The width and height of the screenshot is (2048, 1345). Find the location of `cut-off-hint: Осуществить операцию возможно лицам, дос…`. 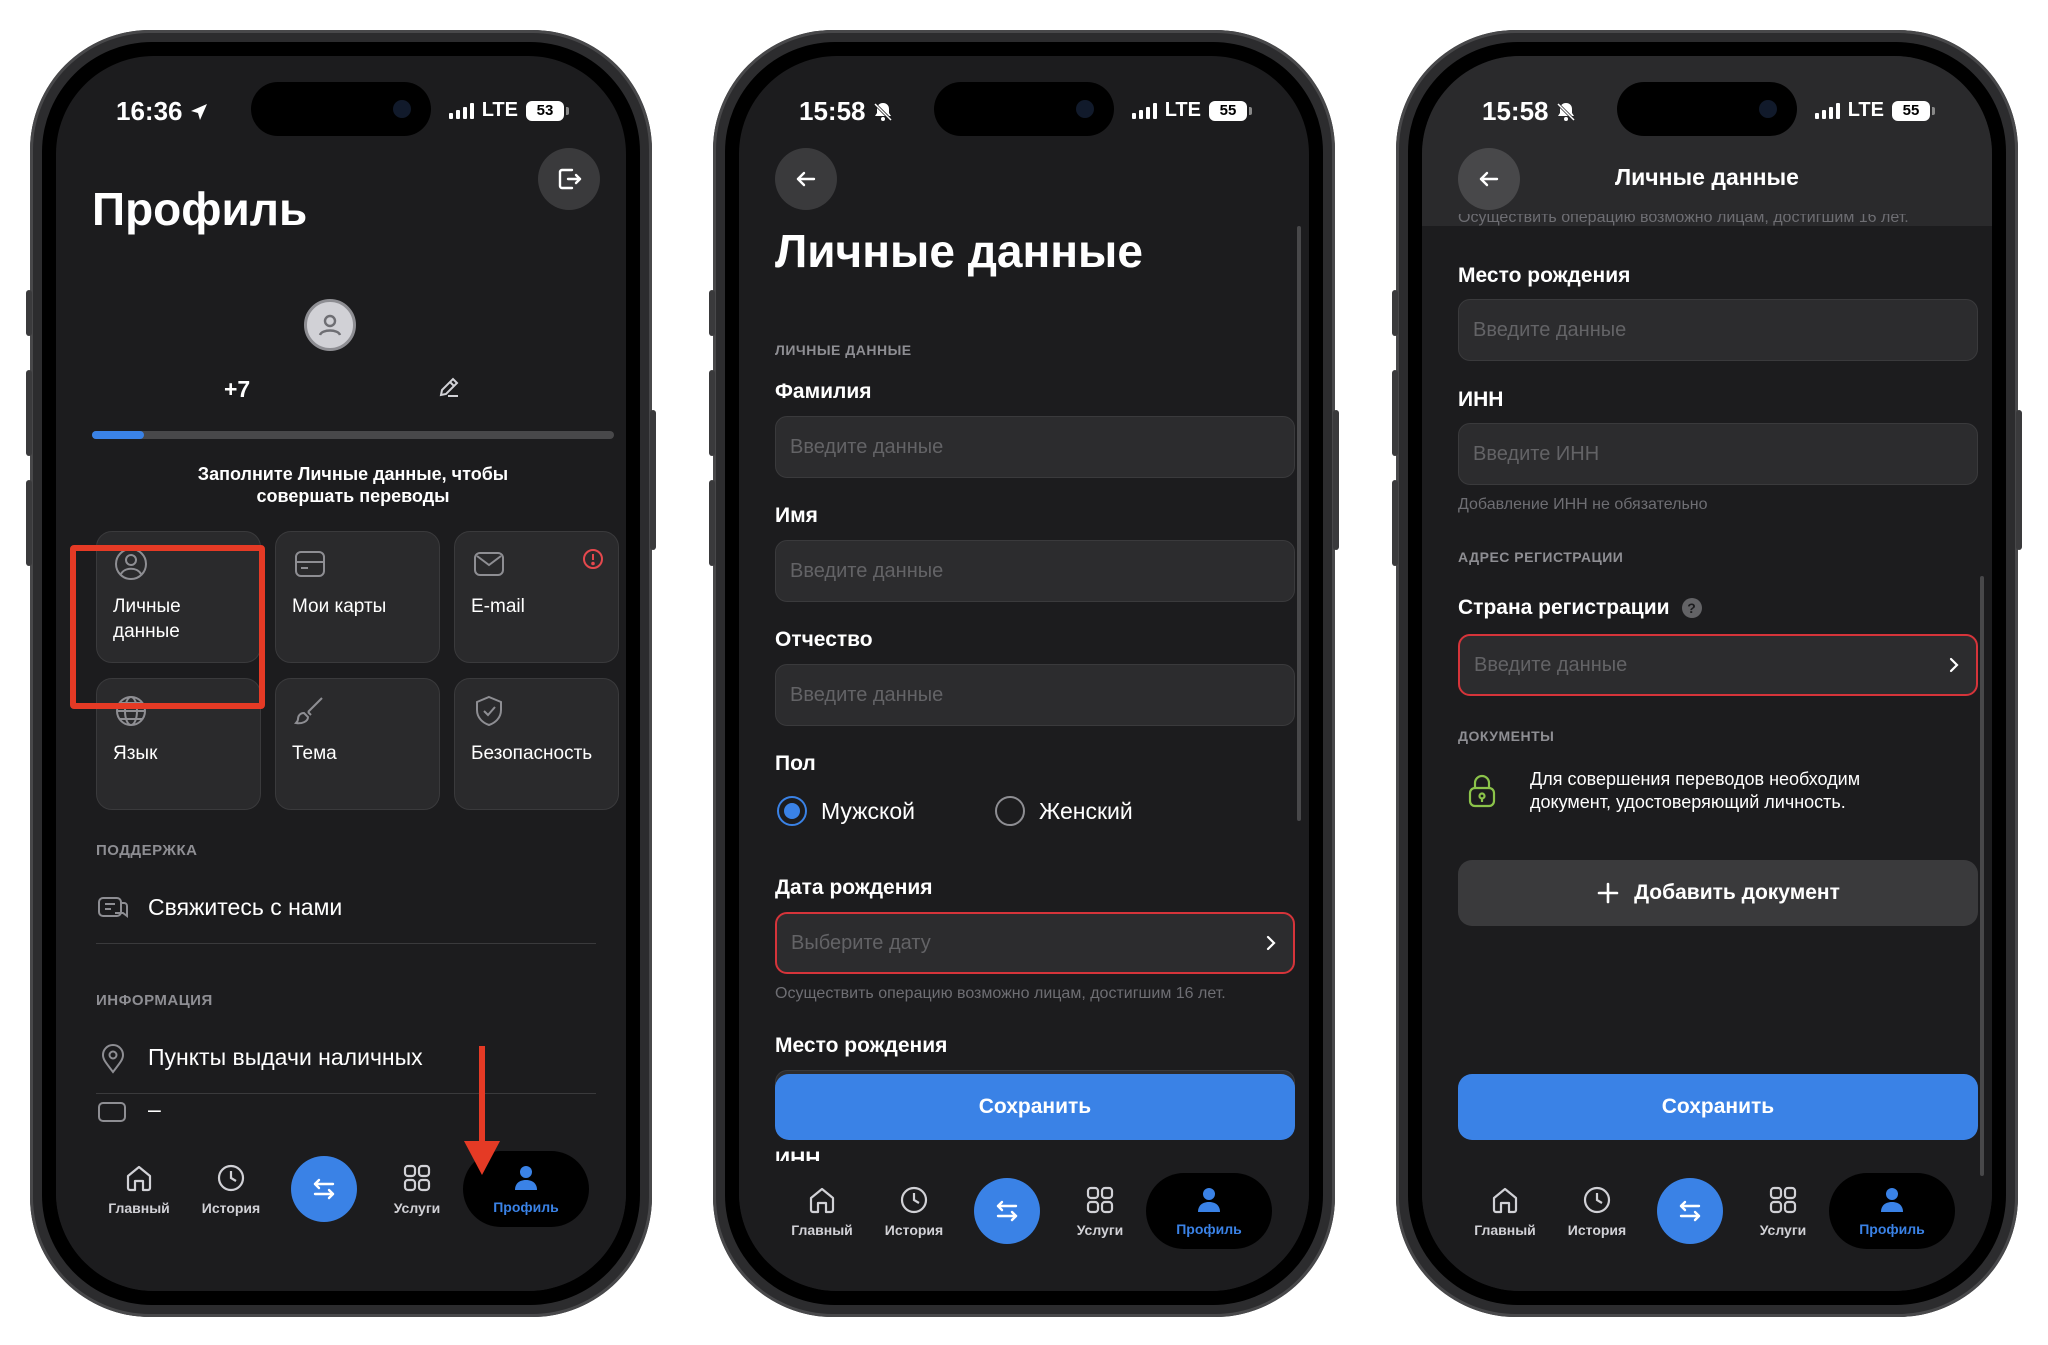

cut-off-hint: Осуществить операцию возможно лицам, дос… is located at coordinates (1683, 220).